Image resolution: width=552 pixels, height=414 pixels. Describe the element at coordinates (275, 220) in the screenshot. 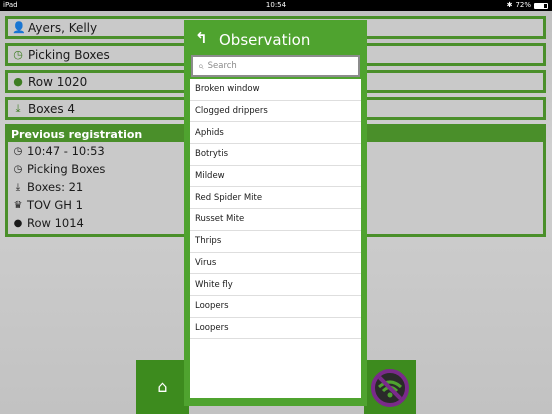

I see `list-item: Russet Mite` at that location.